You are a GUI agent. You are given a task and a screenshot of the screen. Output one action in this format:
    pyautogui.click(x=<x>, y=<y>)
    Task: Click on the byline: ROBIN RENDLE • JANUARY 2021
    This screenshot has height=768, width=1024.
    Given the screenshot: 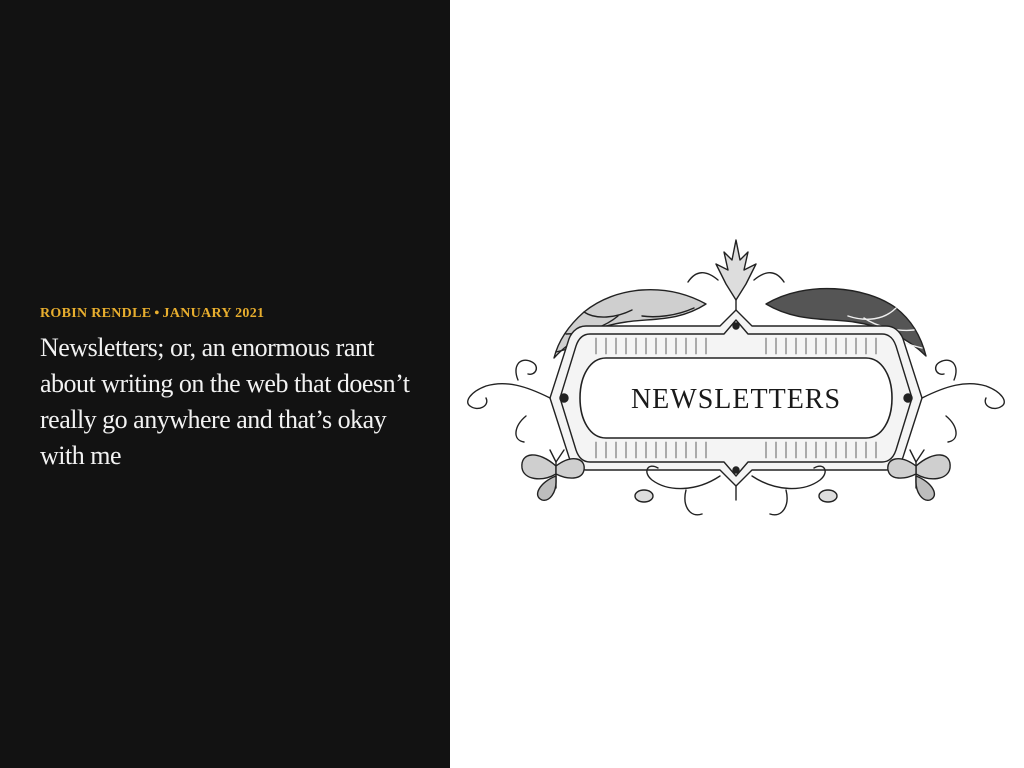 What is the action you would take?
    pyautogui.click(x=230, y=314)
    